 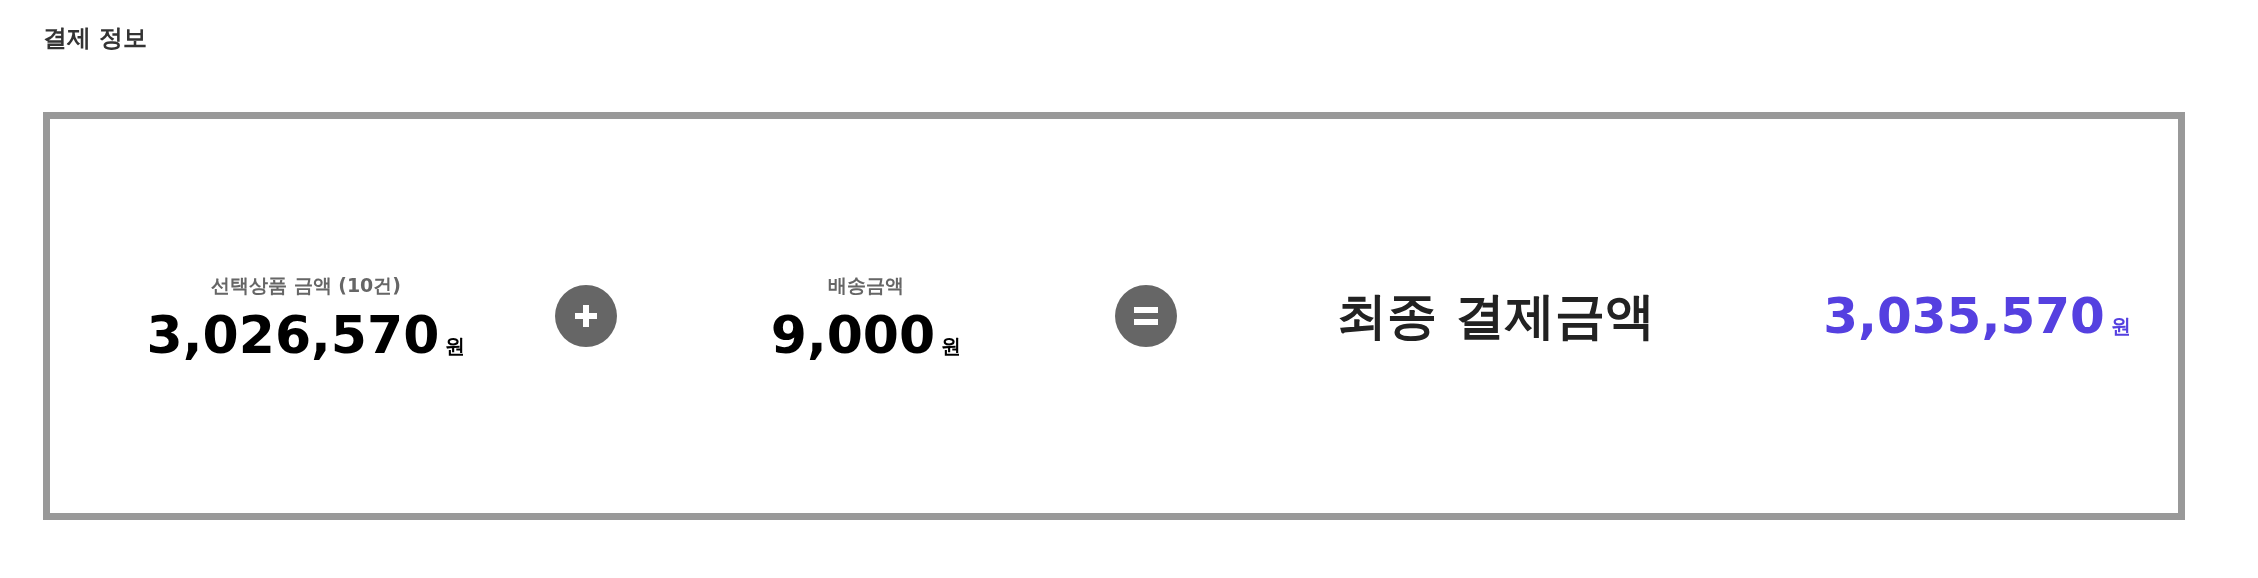 I want to click on total-label: 최종 결제금액, so click(x=1496, y=316).